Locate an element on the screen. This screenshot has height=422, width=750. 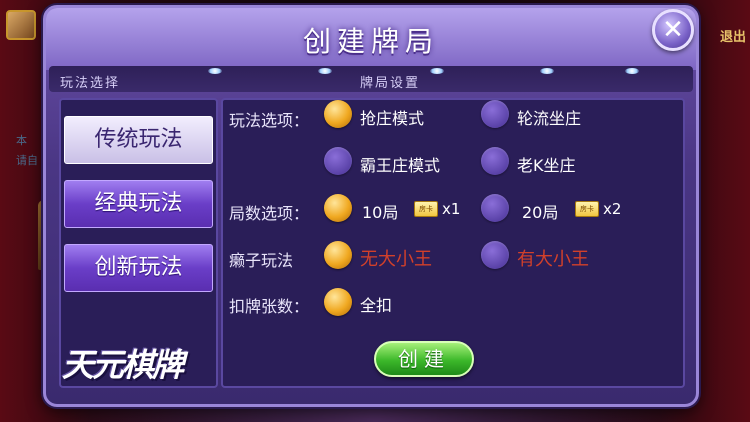
dialog-title-bar: 创建牌局 is located at coordinates (371, 39).